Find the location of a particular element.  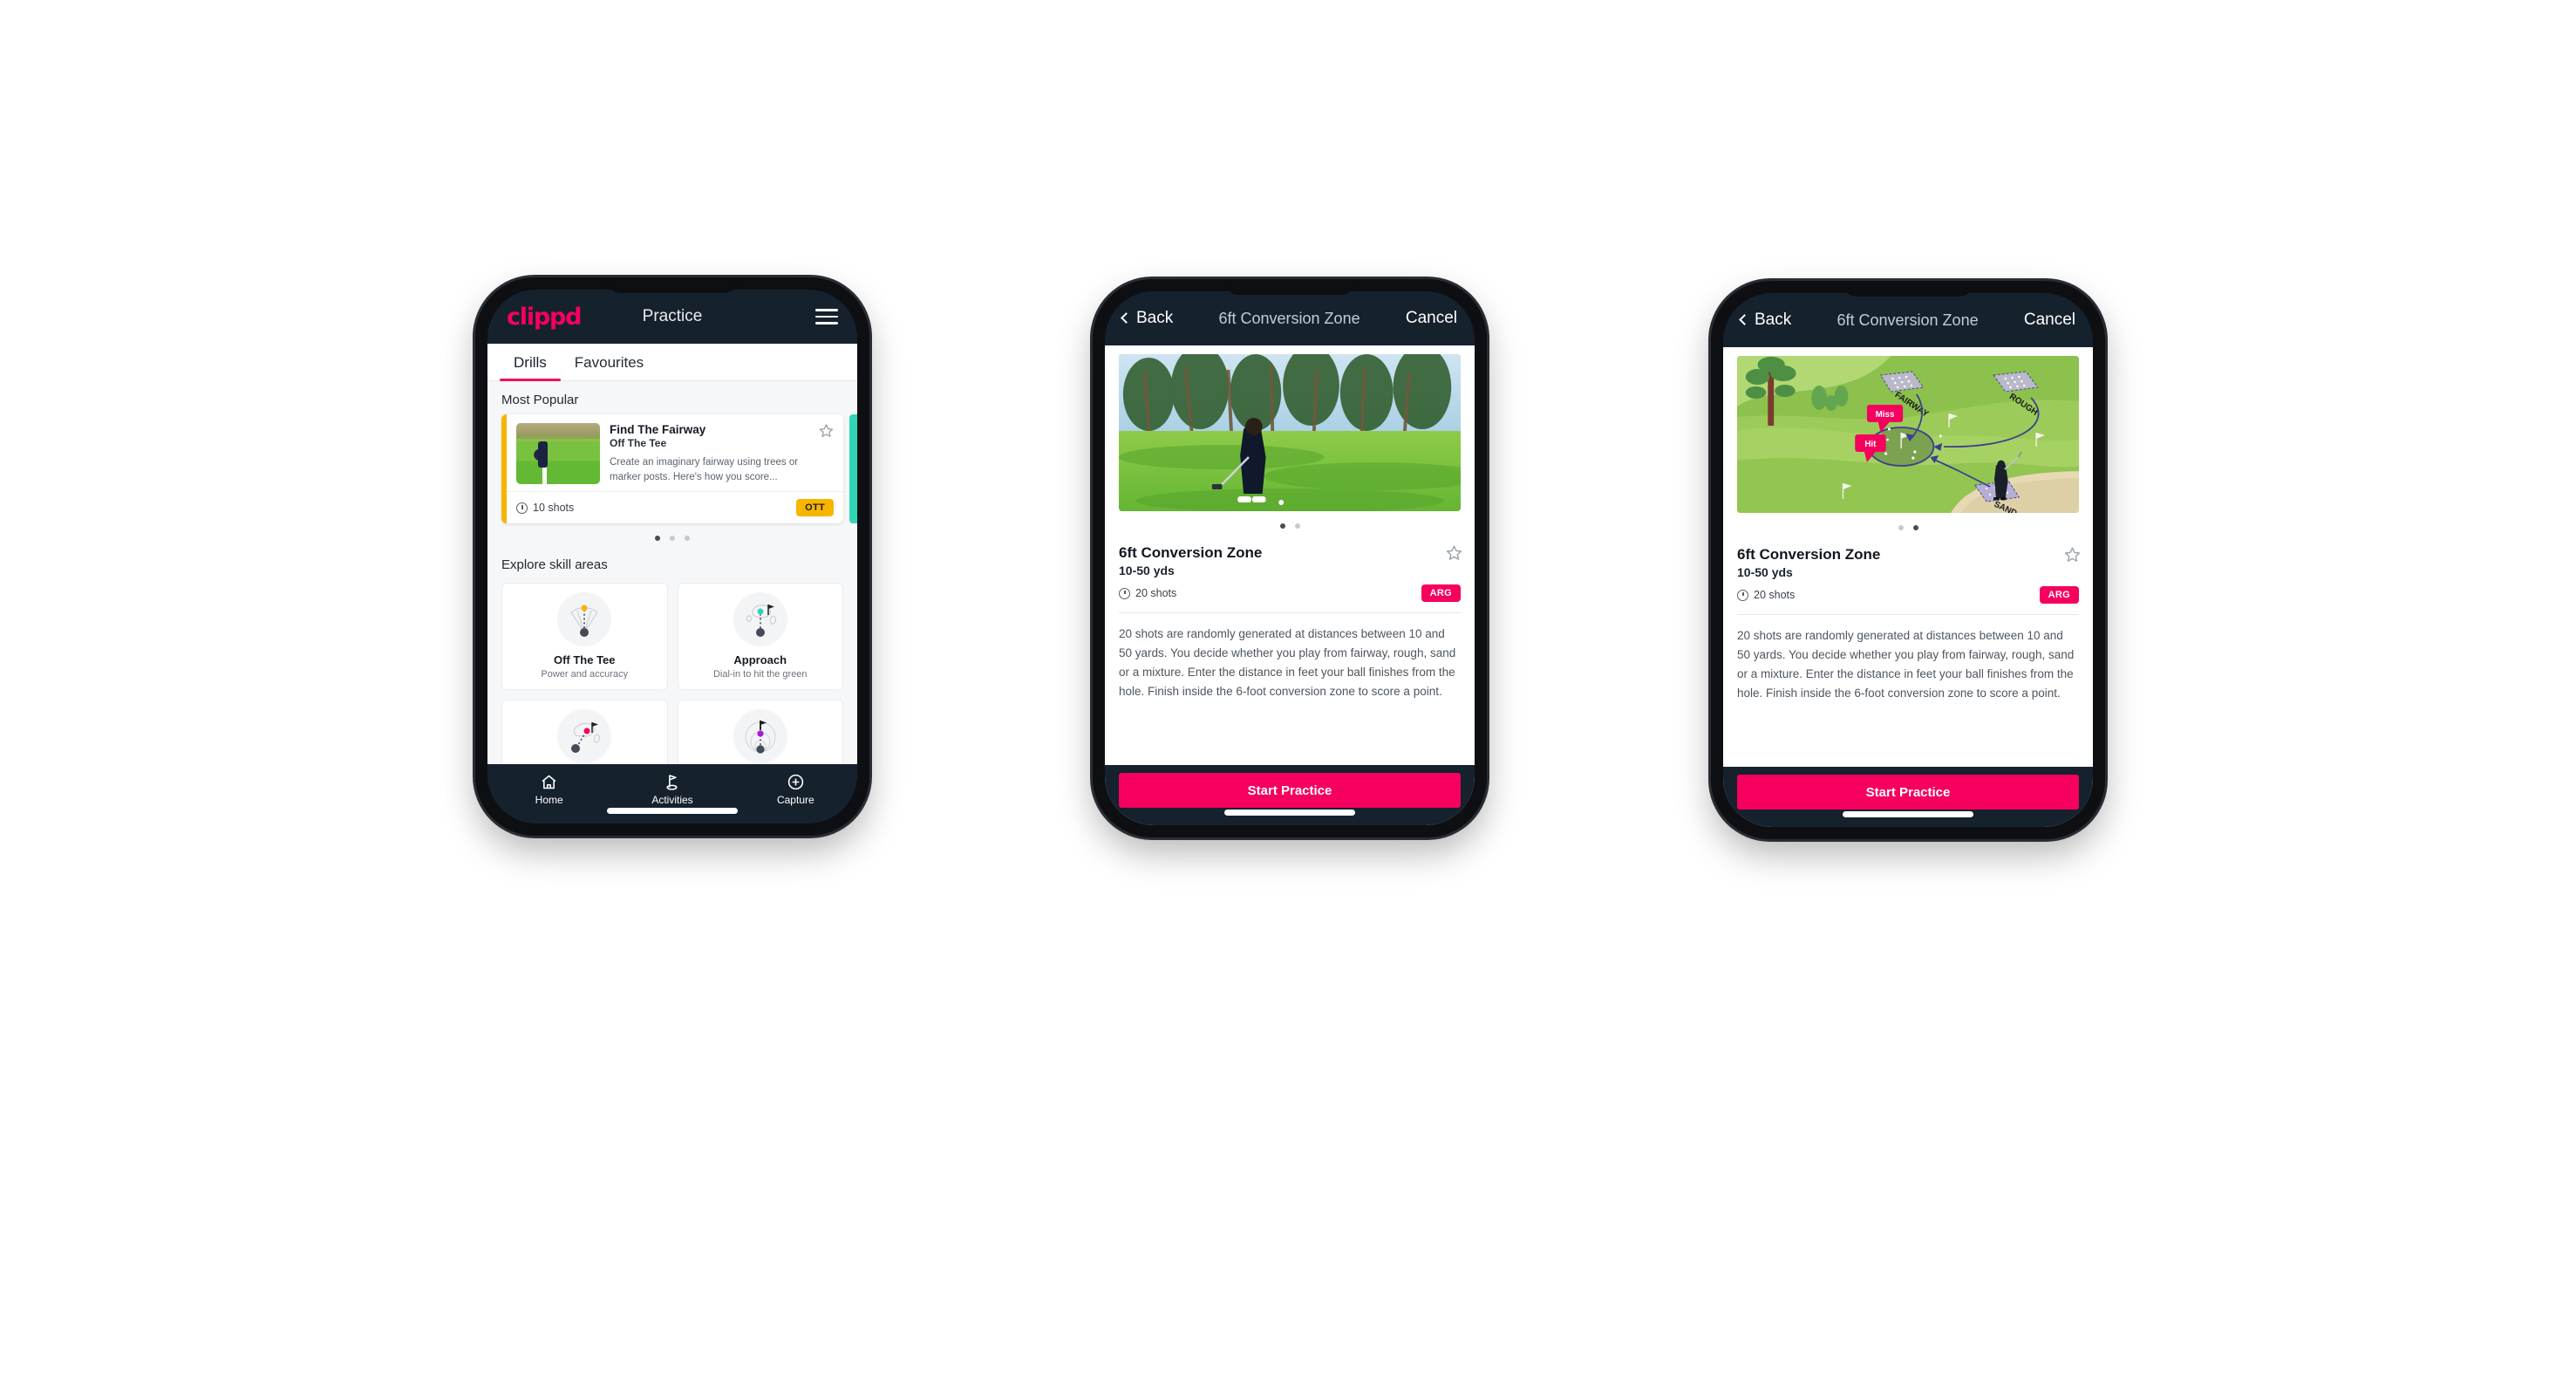

tab-favourites: Favourites is located at coordinates (610, 362).